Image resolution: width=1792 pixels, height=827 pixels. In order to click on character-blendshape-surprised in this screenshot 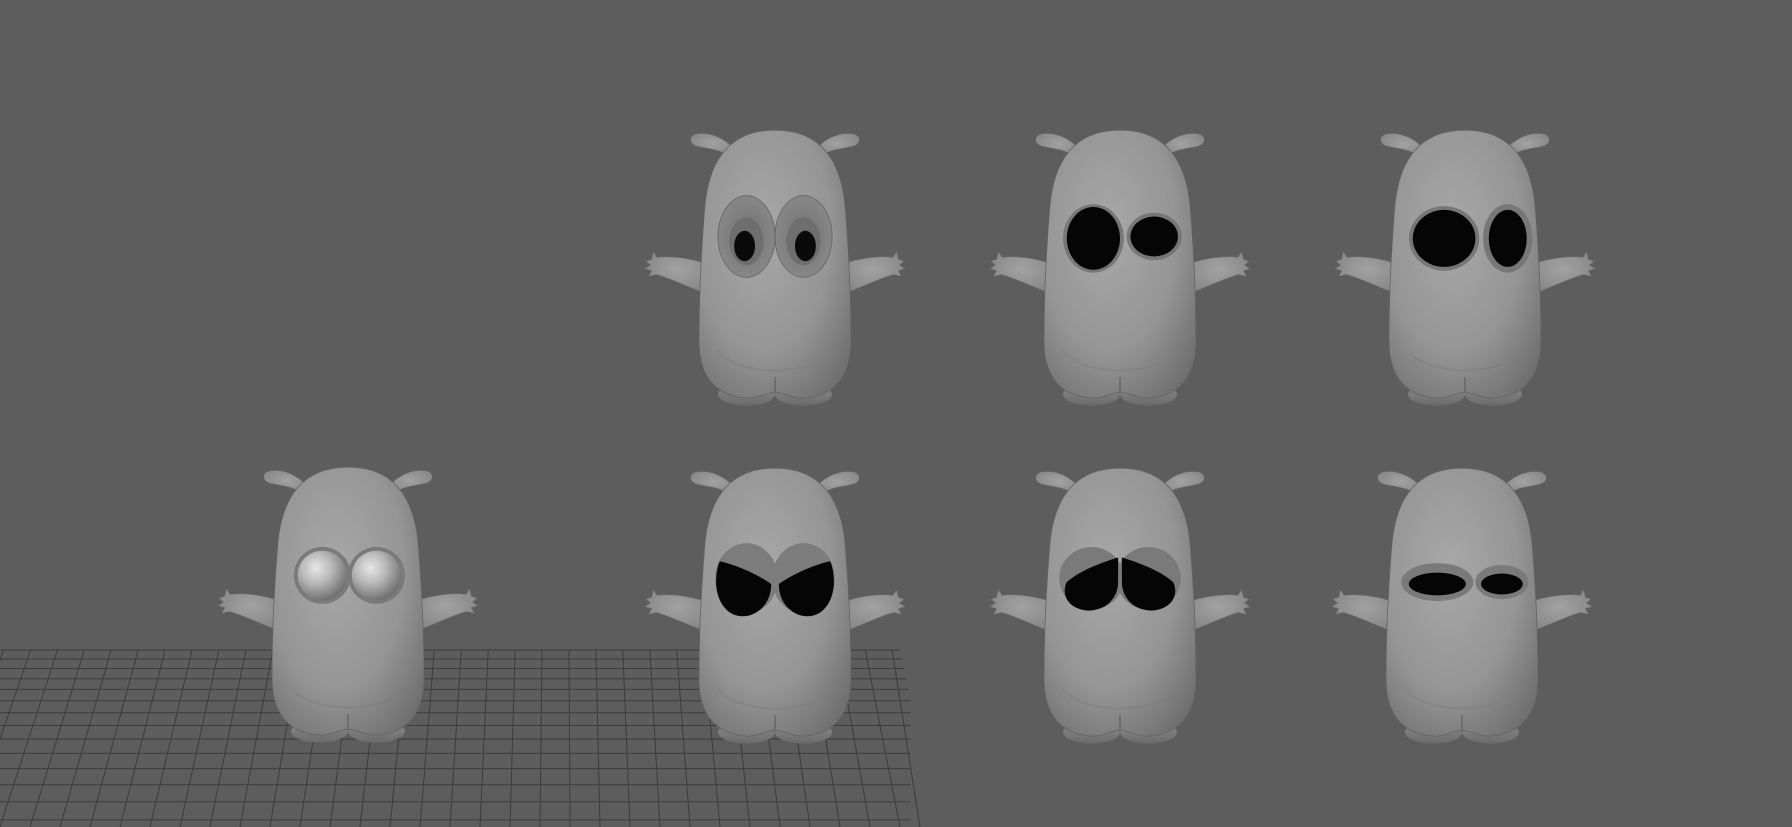, I will do `click(775, 268)`.